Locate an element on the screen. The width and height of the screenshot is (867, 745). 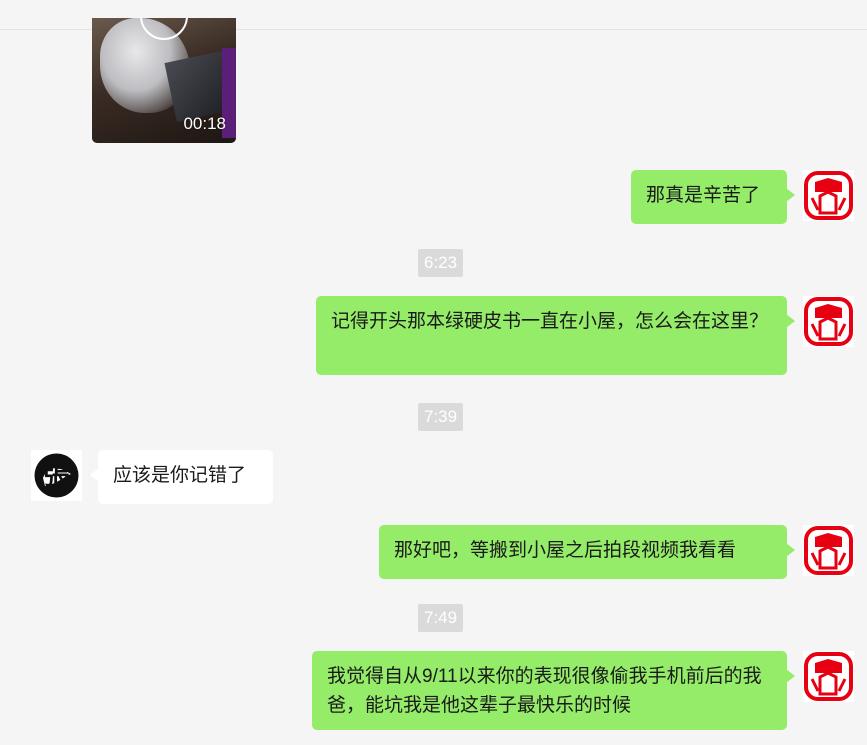
message-text: 记得开头那本绿硬皮书一直在小屋，怎么会在这里？ is located at coordinates (550, 321).